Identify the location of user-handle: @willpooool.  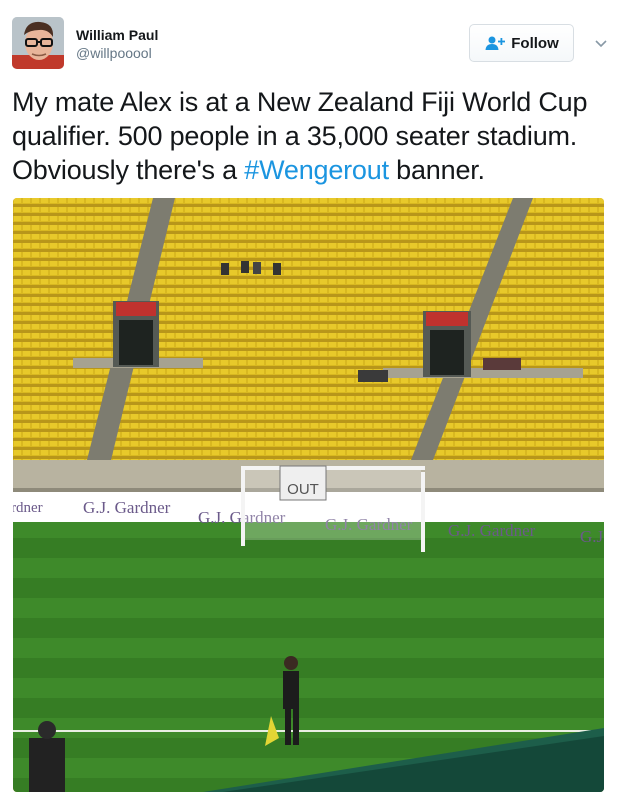
(117, 53).